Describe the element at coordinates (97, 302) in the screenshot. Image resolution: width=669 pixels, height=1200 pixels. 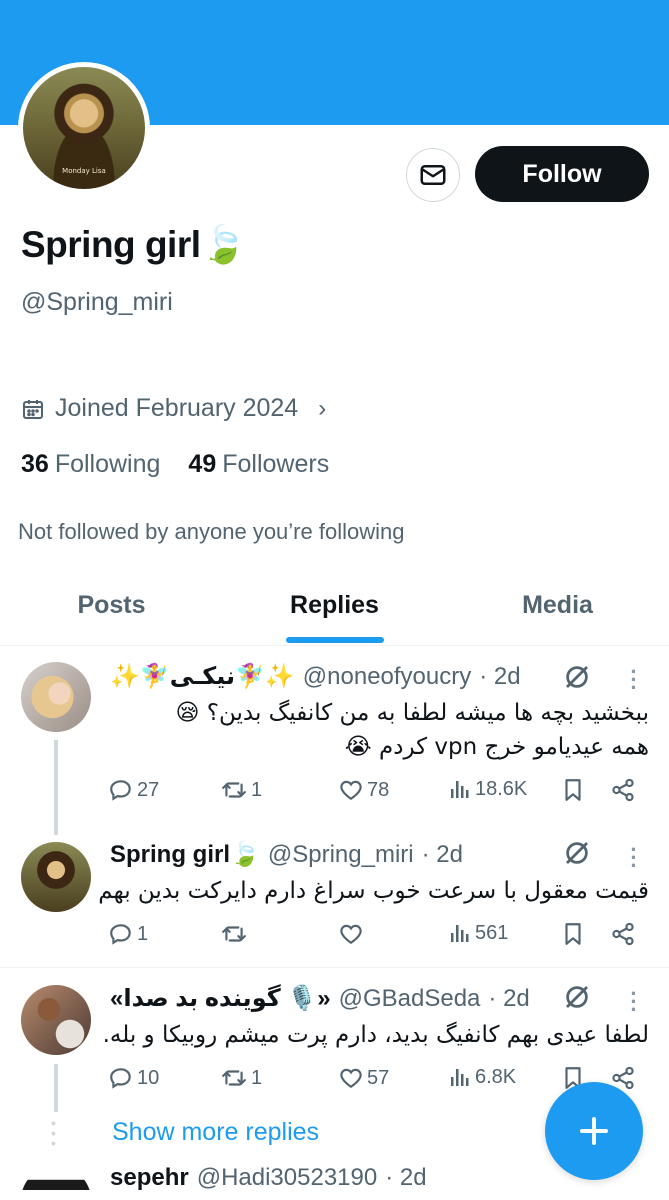
I see `profile-handle: @Spring_miri` at that location.